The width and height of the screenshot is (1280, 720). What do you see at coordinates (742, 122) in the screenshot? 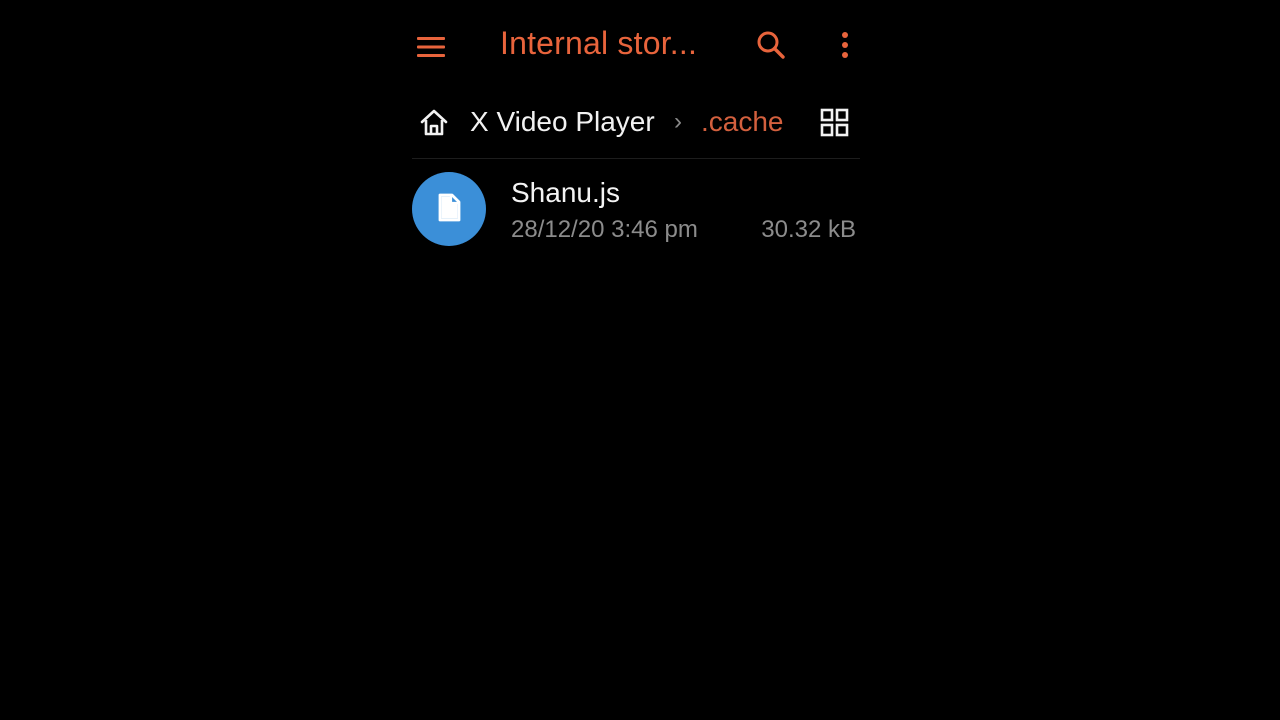
I see `breadcrumb-item-cache: .cache` at bounding box center [742, 122].